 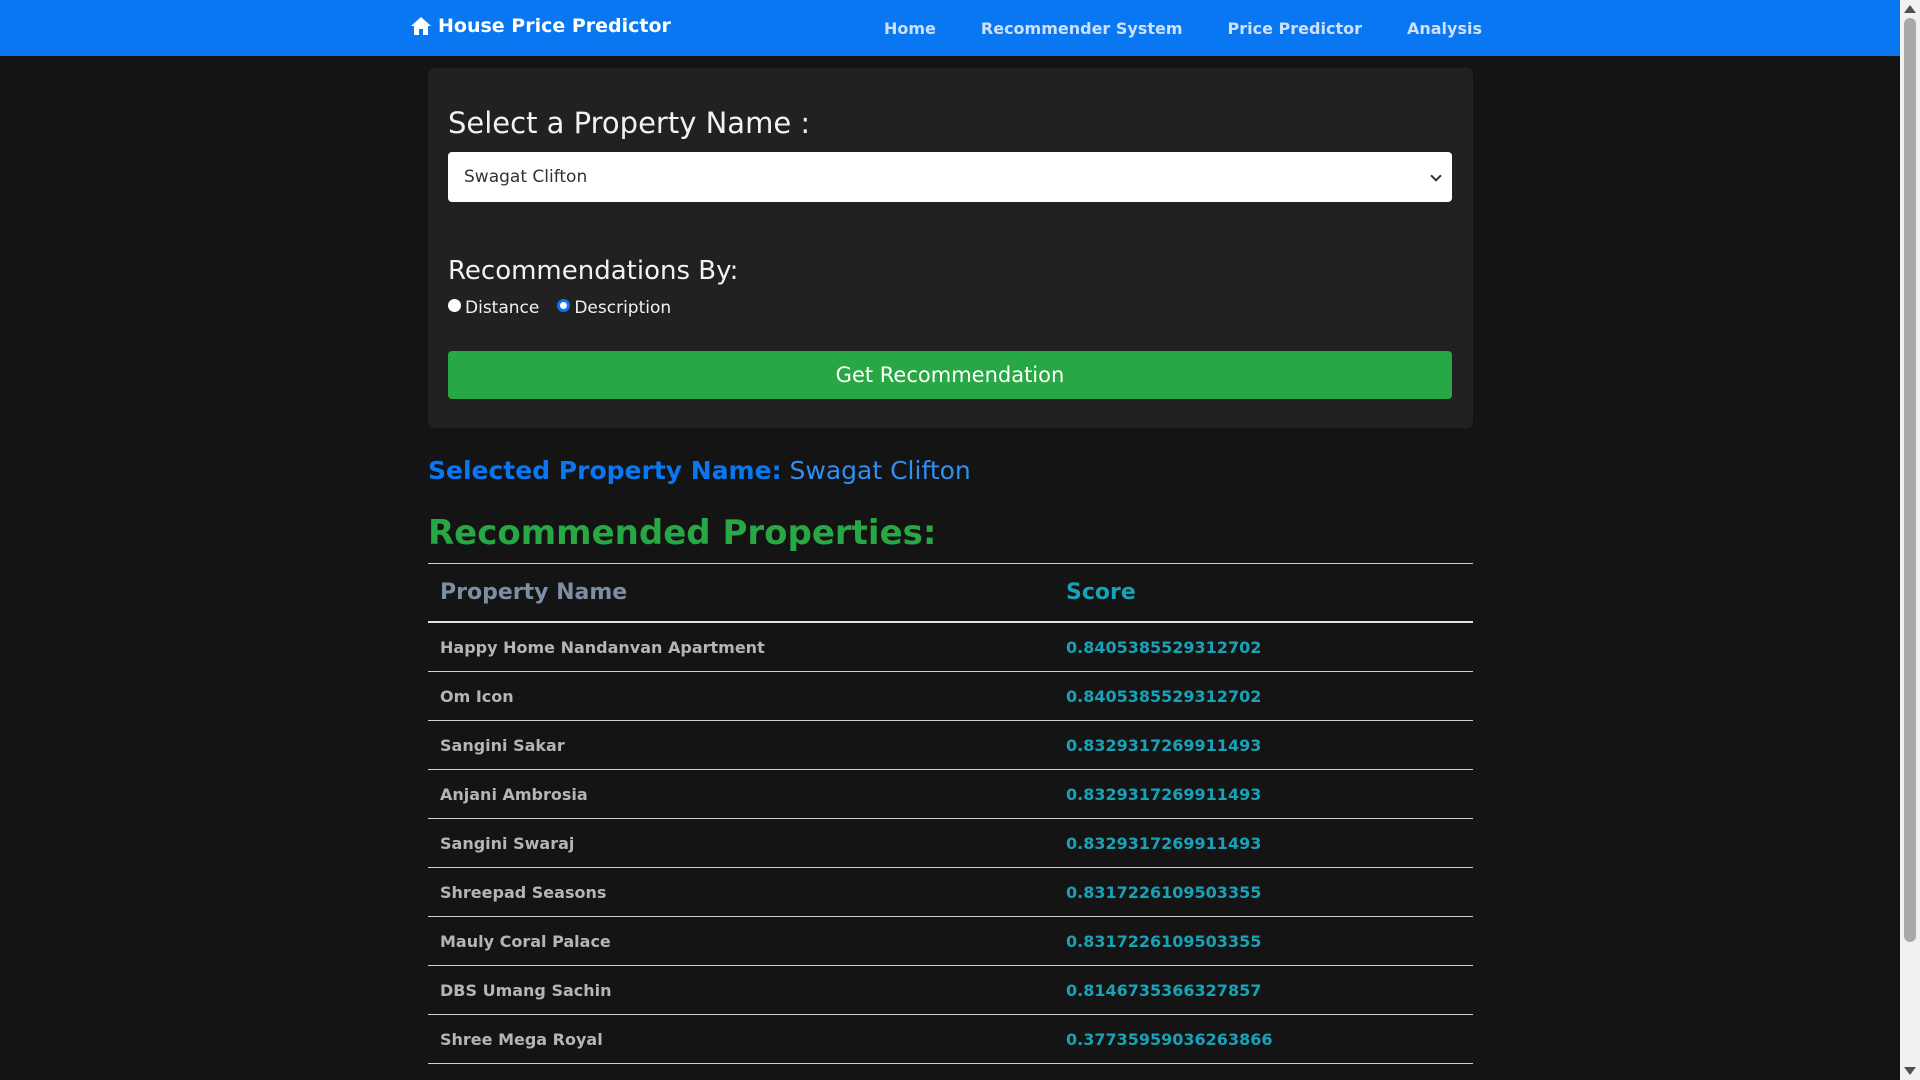 I want to click on radio-description-label: Description, so click(x=622, y=308).